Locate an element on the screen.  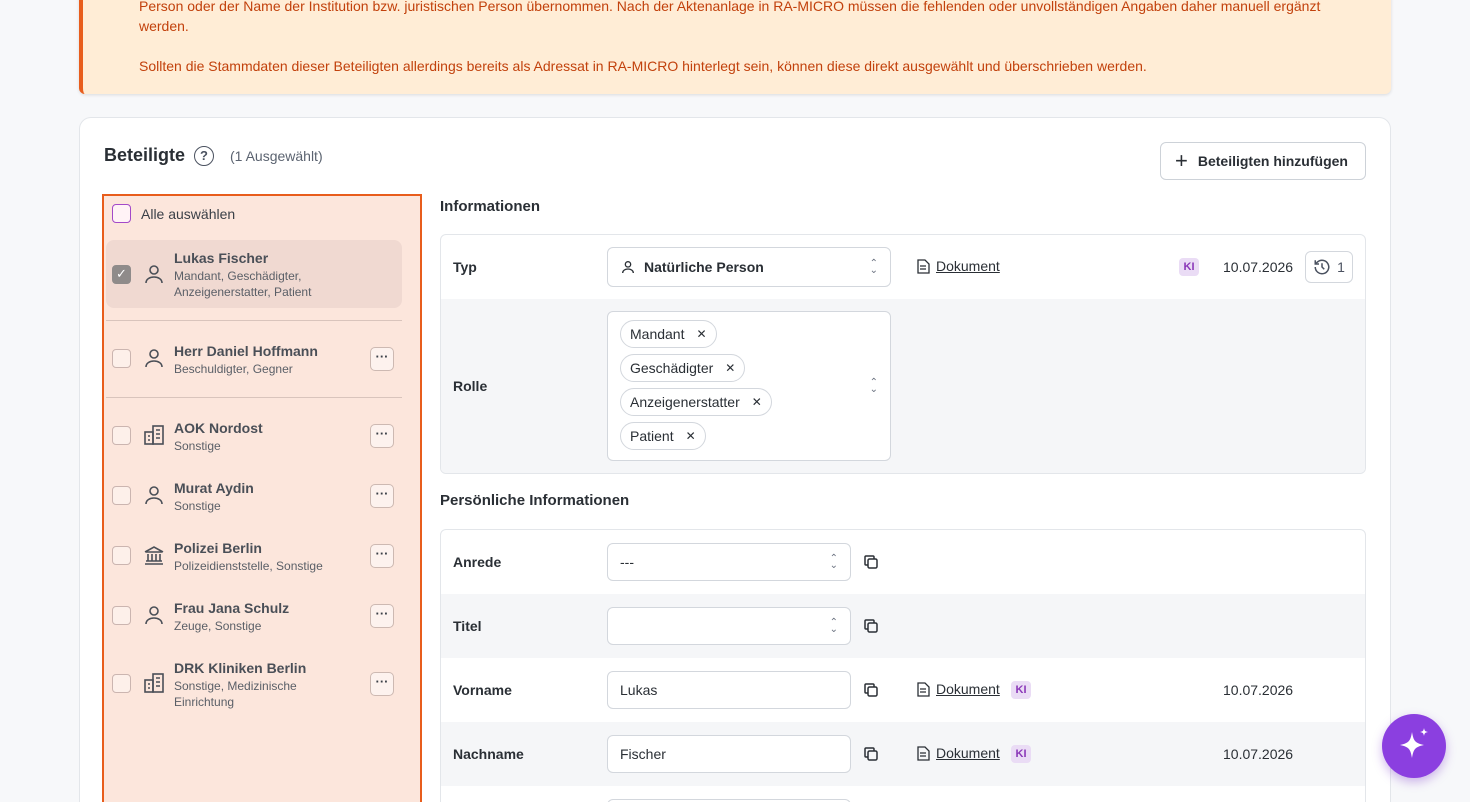
select-all: Alle auswählen is located at coordinates (173, 213).